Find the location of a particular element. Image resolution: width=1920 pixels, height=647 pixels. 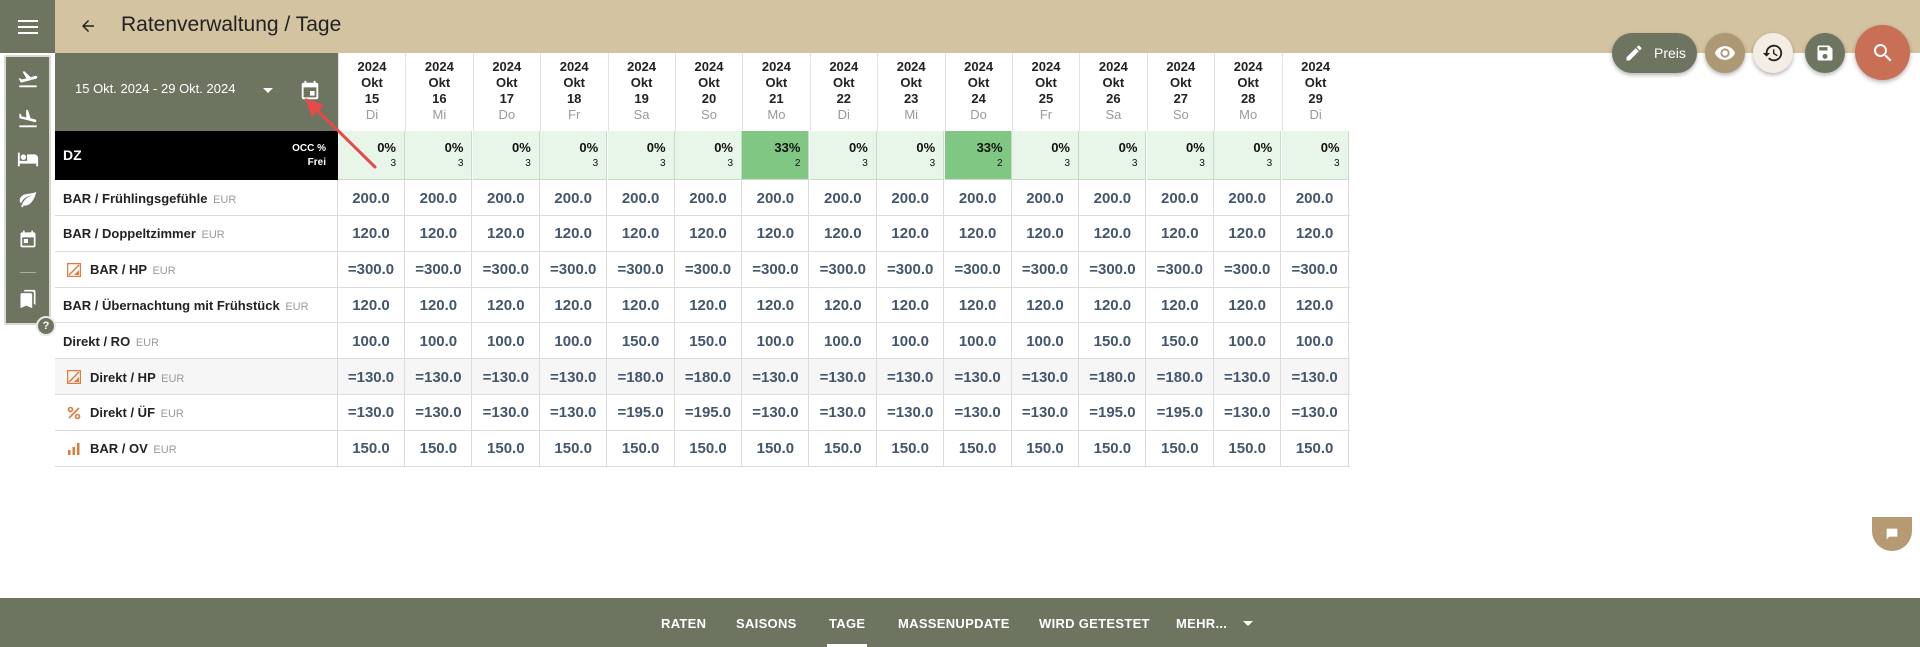

back-button is located at coordinates (88, 26).